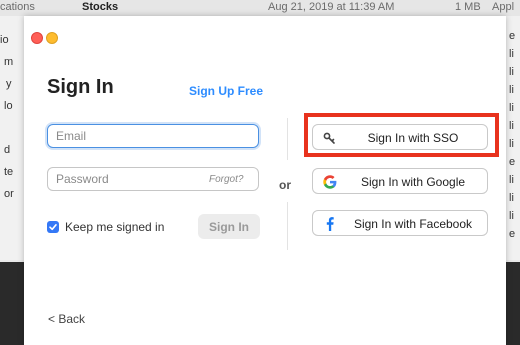 The height and width of the screenshot is (345, 520). What do you see at coordinates (66, 319) in the screenshot?
I see `back-link: < Back` at bounding box center [66, 319].